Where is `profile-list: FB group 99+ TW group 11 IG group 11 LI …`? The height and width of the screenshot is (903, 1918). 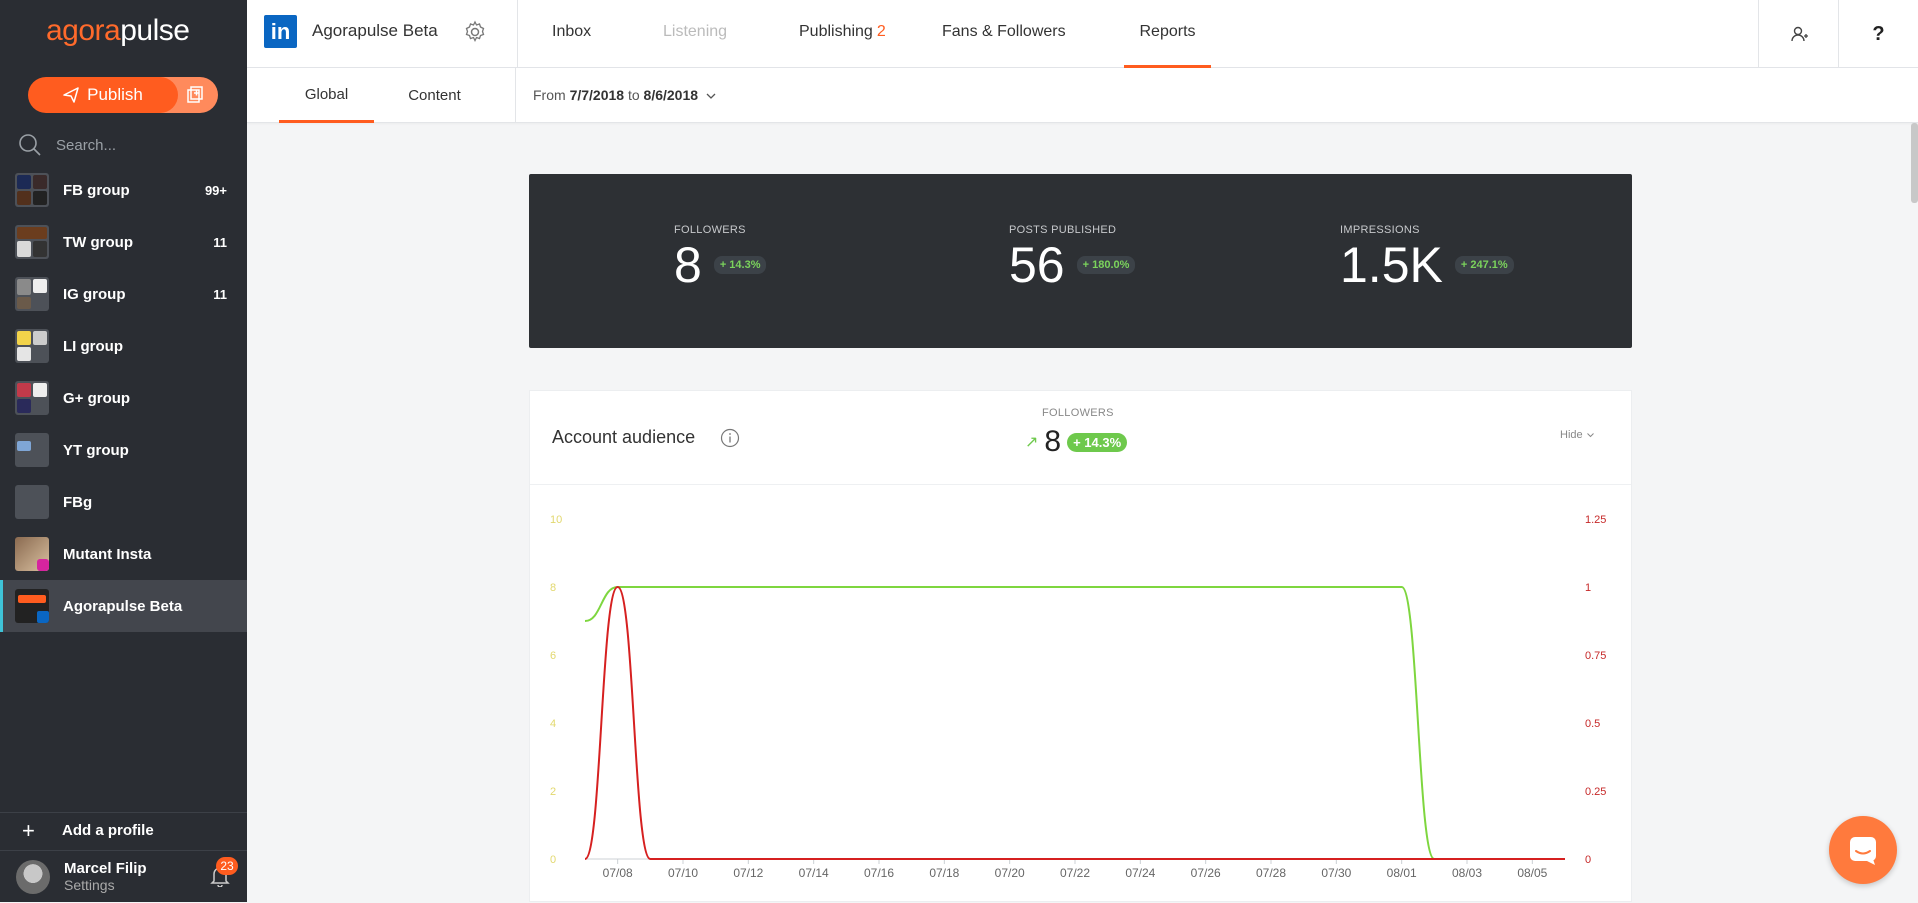
profile-list: FB group 99+ TW group 11 IG group 11 LI … is located at coordinates (123, 398).